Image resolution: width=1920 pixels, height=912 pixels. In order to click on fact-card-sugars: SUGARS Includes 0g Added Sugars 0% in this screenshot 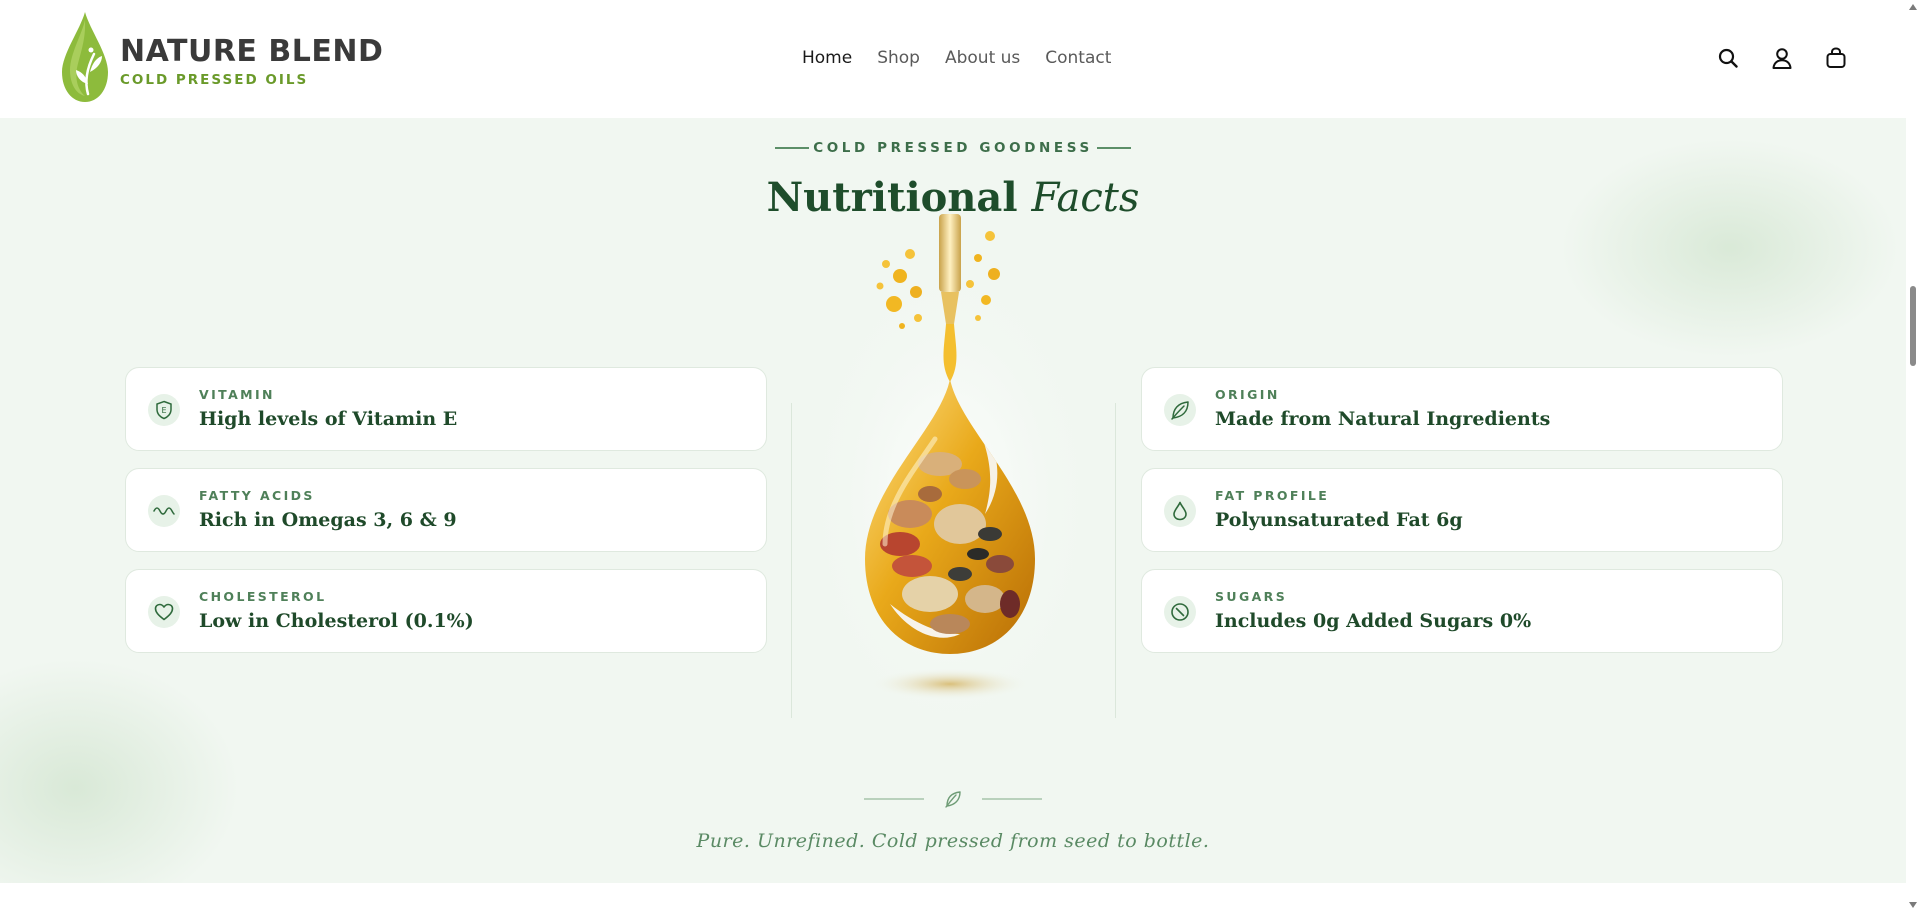, I will do `click(1462, 611)`.